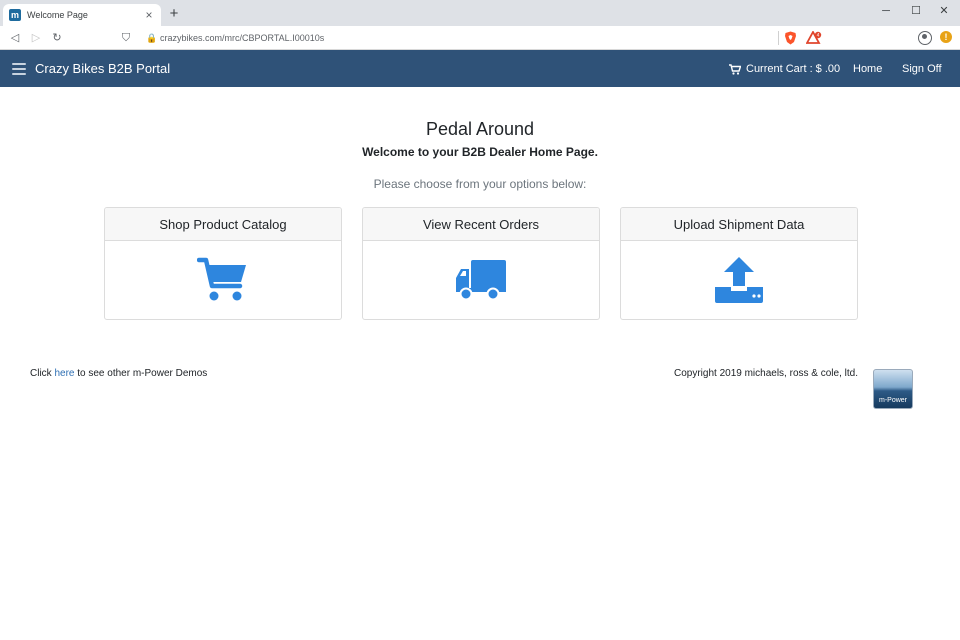 Image resolution: width=960 pixels, height=640 pixels. What do you see at coordinates (57, 15) in the screenshot?
I see `tab-title: Welcome Page` at bounding box center [57, 15].